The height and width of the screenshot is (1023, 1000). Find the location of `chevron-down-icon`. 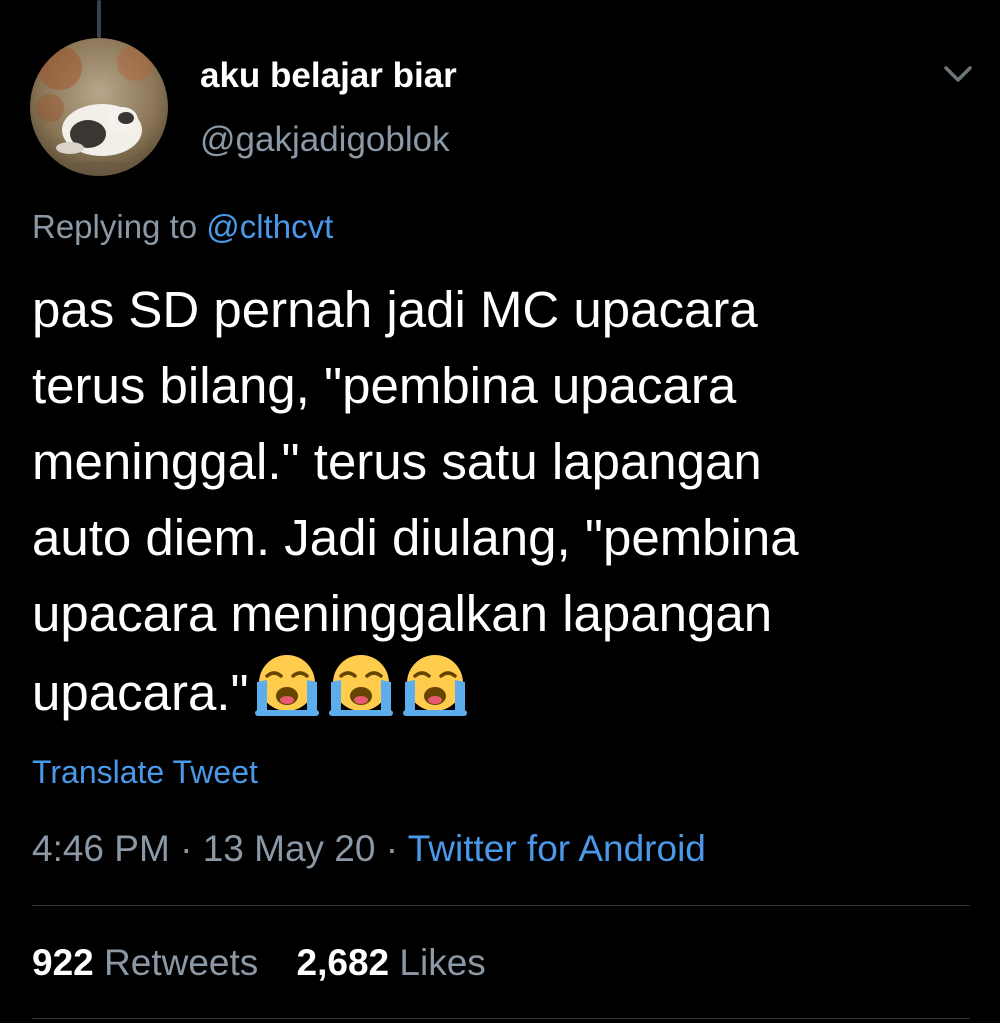

chevron-down-icon is located at coordinates (958, 75).